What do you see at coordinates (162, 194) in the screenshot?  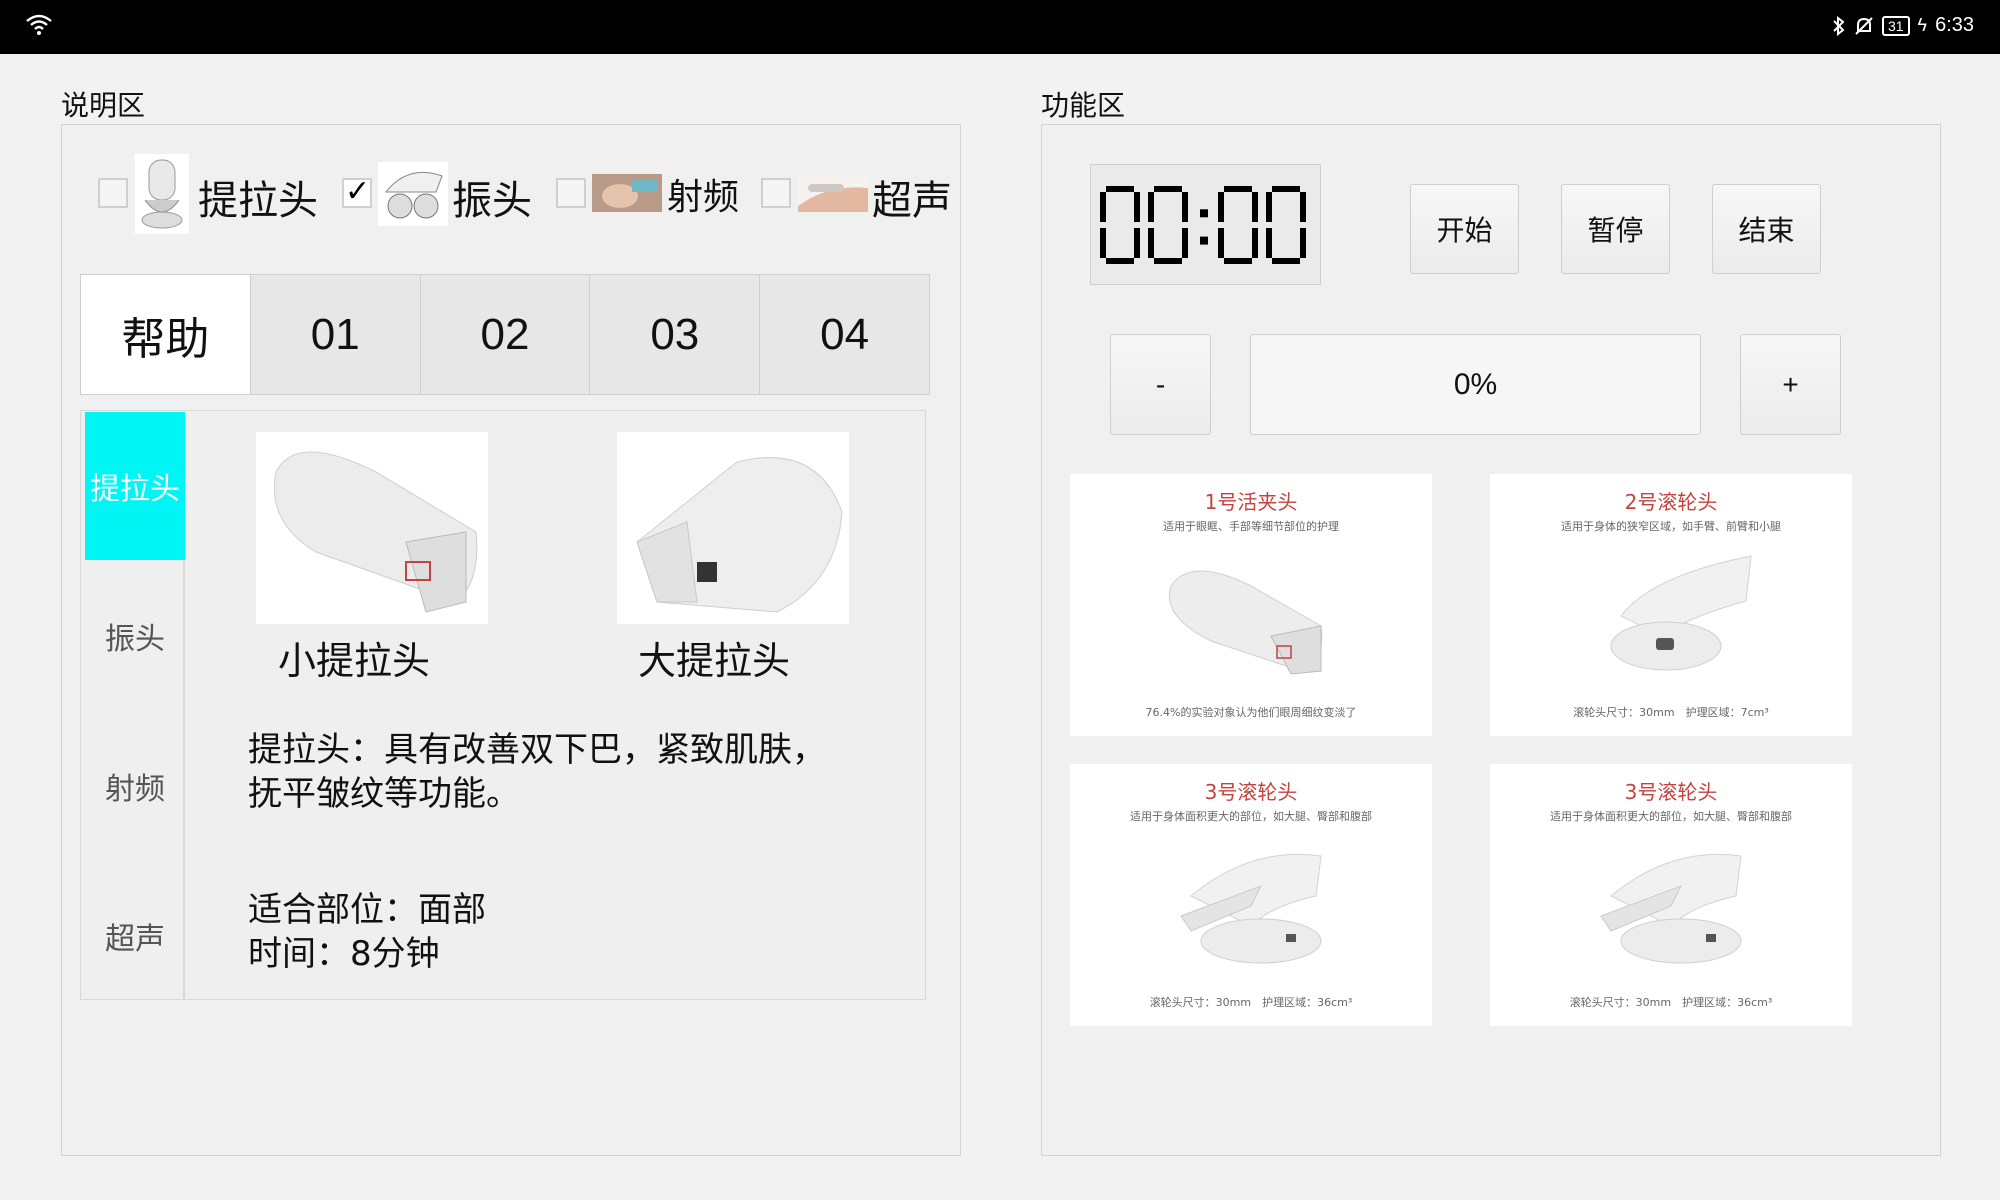 I see `lift-head-thumbnail` at bounding box center [162, 194].